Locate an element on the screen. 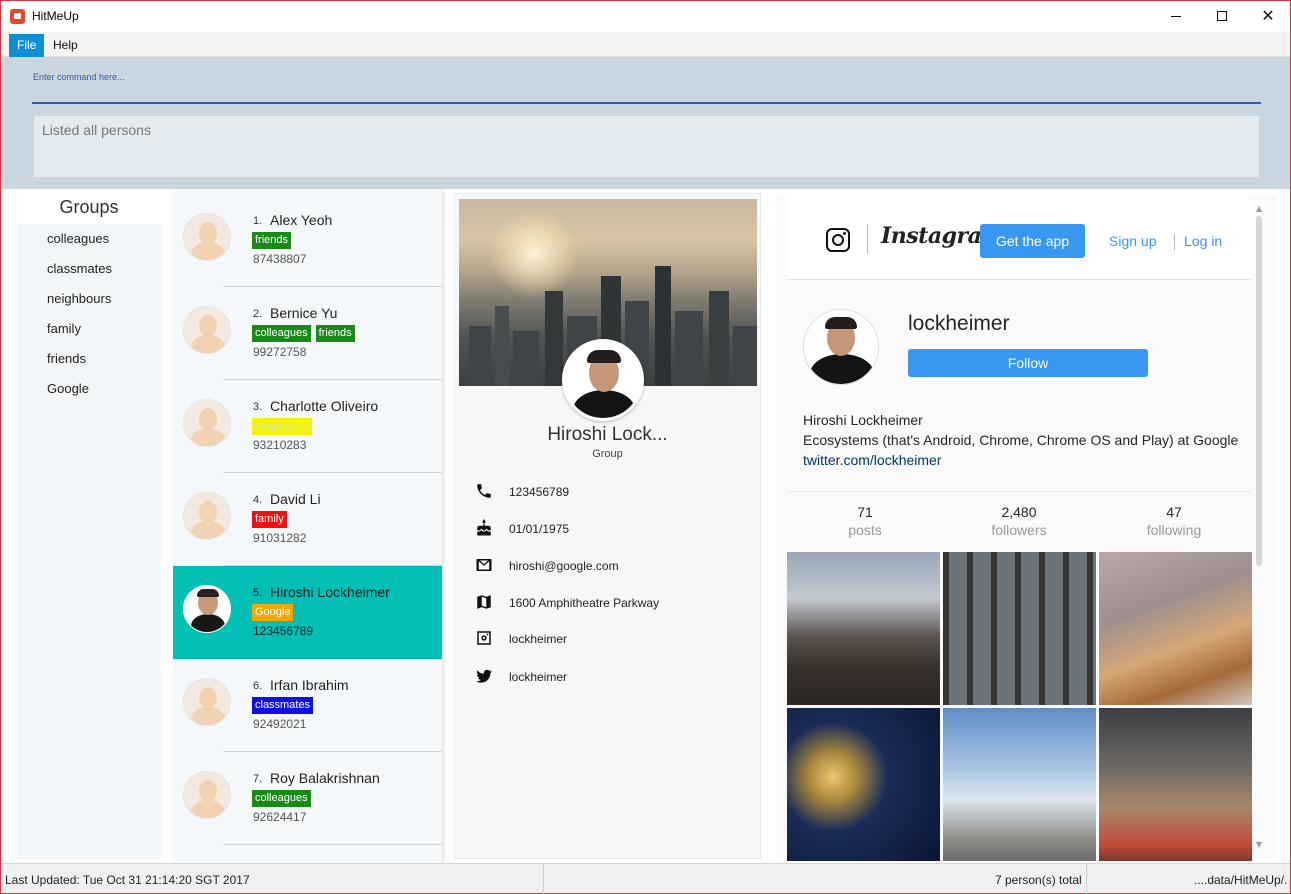  close-icon: ✕ is located at coordinates (1268, 15).